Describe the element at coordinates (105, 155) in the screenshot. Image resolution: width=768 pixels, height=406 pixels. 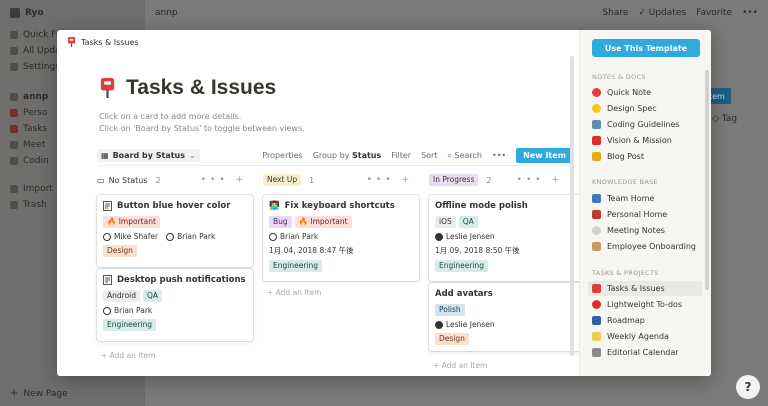
I see `board-icon: ▦` at that location.